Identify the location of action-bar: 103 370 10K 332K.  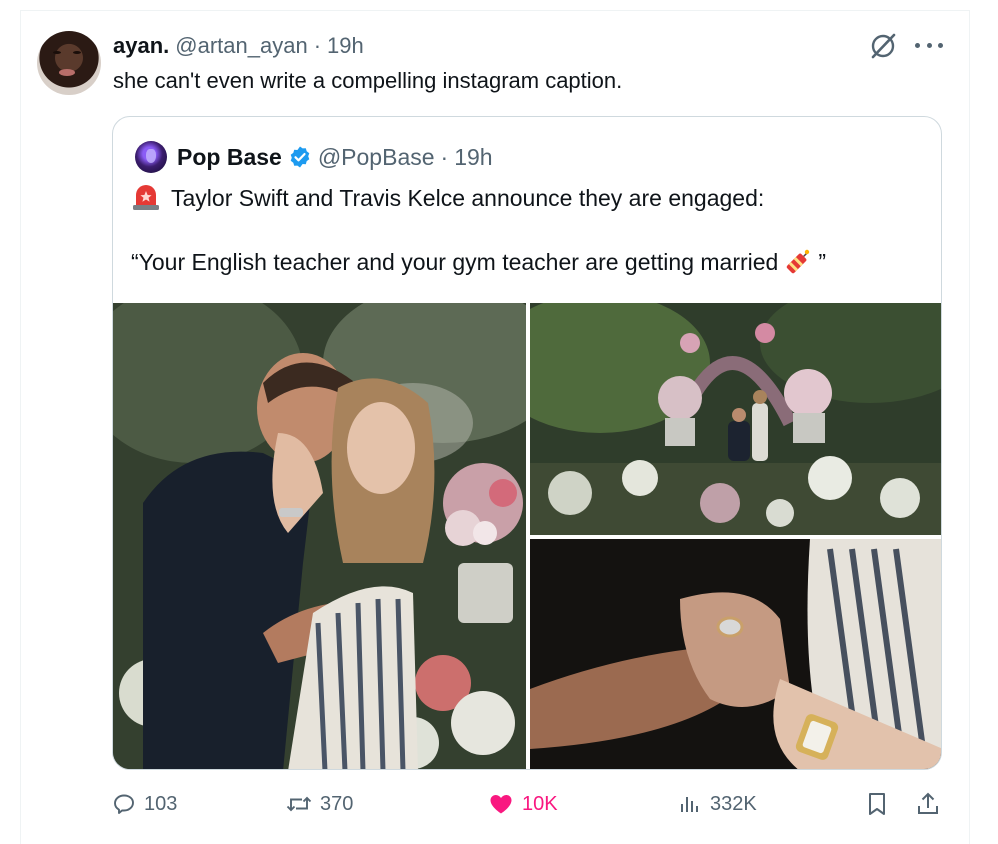
(528, 804).